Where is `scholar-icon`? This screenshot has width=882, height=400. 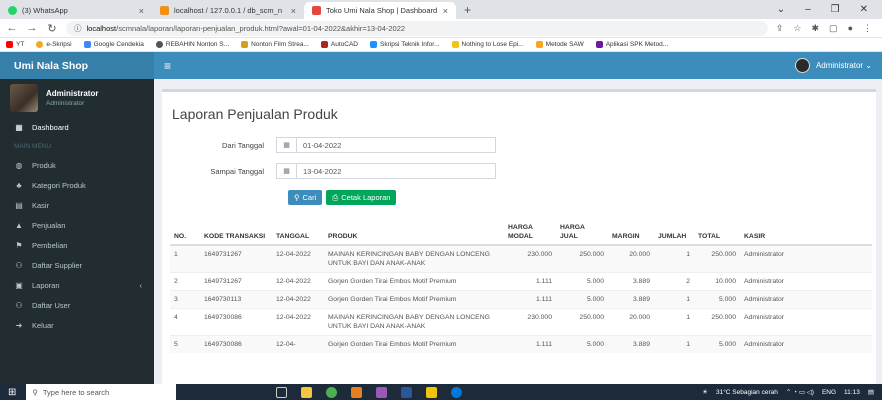 scholar-icon is located at coordinates (87, 44).